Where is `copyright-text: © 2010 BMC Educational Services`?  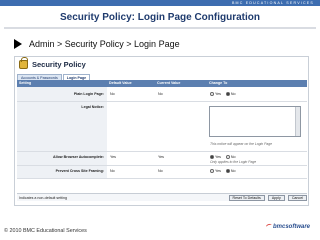
copyright-text: © 2010 BMC Educational Services is located at coordinates (45, 231).